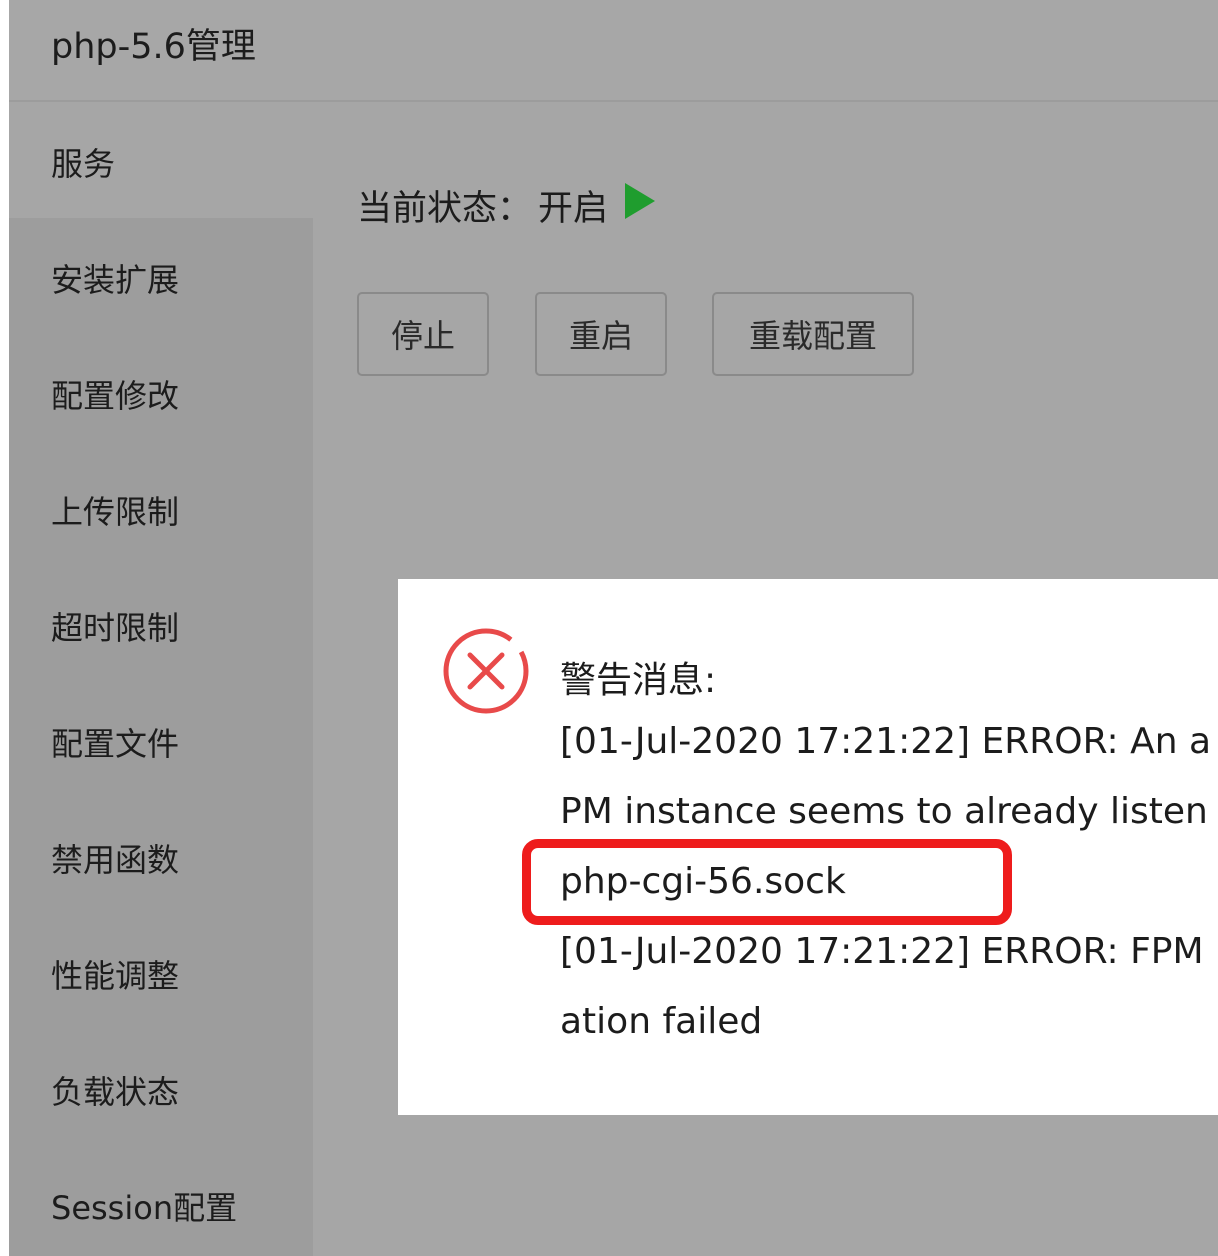 Image resolution: width=1218 pixels, height=1256 pixels. Describe the element at coordinates (115, 280) in the screenshot. I see `sidebar-item-label: 安装扩展` at that location.